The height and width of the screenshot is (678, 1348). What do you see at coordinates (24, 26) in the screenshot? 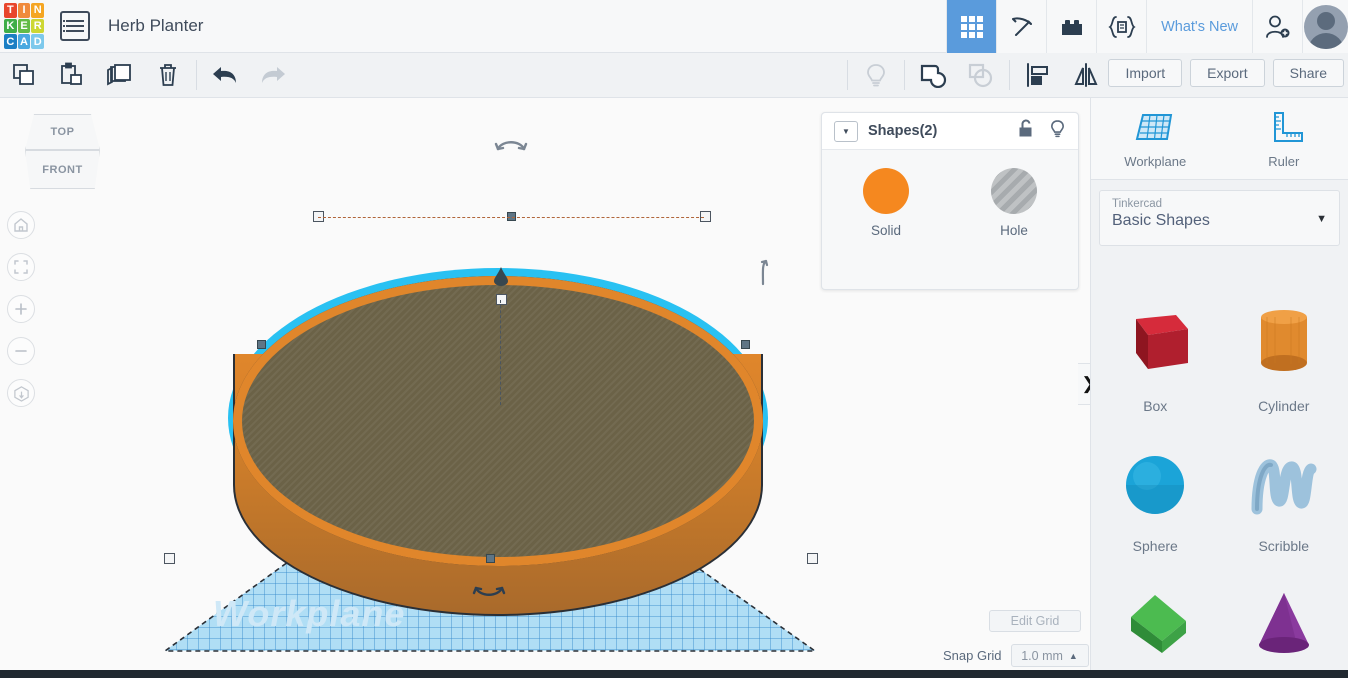
I see `tinkercad-logo: T I N K E R C A D` at bounding box center [24, 26].